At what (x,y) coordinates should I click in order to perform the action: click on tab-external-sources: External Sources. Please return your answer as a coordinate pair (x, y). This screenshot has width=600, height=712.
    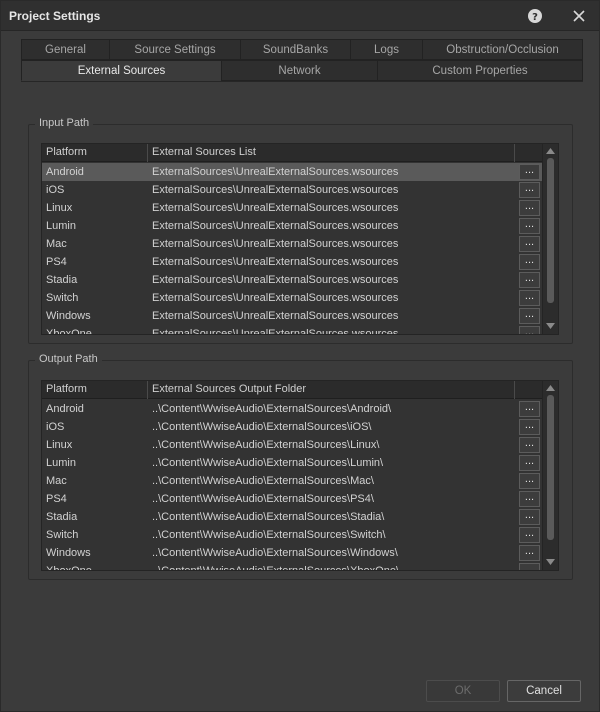
    Looking at the image, I should click on (121, 70).